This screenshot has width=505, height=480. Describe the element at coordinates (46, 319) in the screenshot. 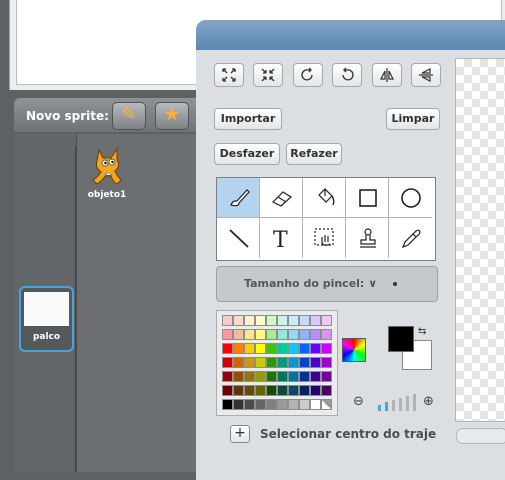

I see `stage-thumbnail: palco` at that location.